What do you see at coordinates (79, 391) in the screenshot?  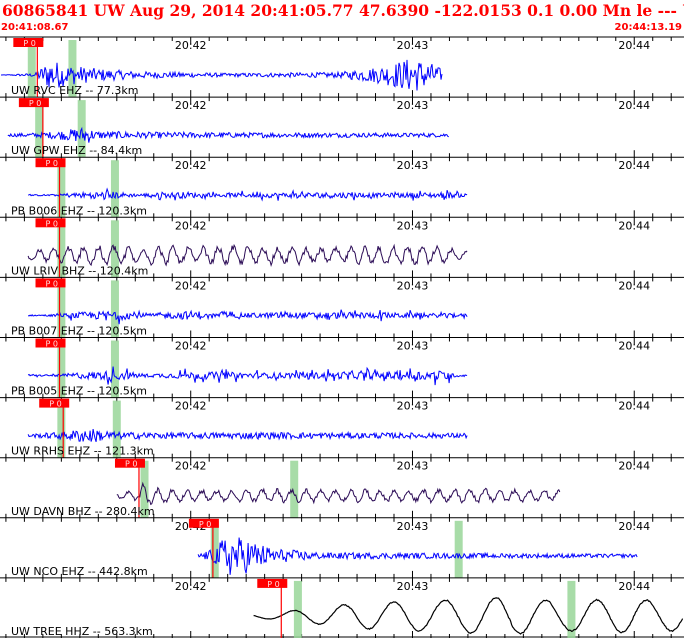 I see `station-label: PB B005 EHZ -- 120.5km` at bounding box center [79, 391].